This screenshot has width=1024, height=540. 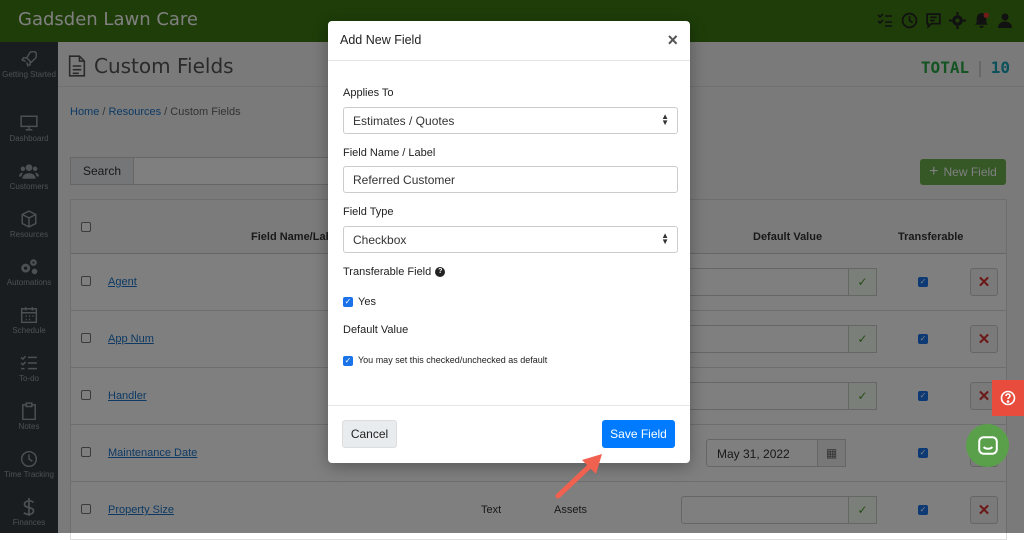 What do you see at coordinates (348, 302) in the screenshot?
I see `transferable-yes-checkbox: ✓` at bounding box center [348, 302].